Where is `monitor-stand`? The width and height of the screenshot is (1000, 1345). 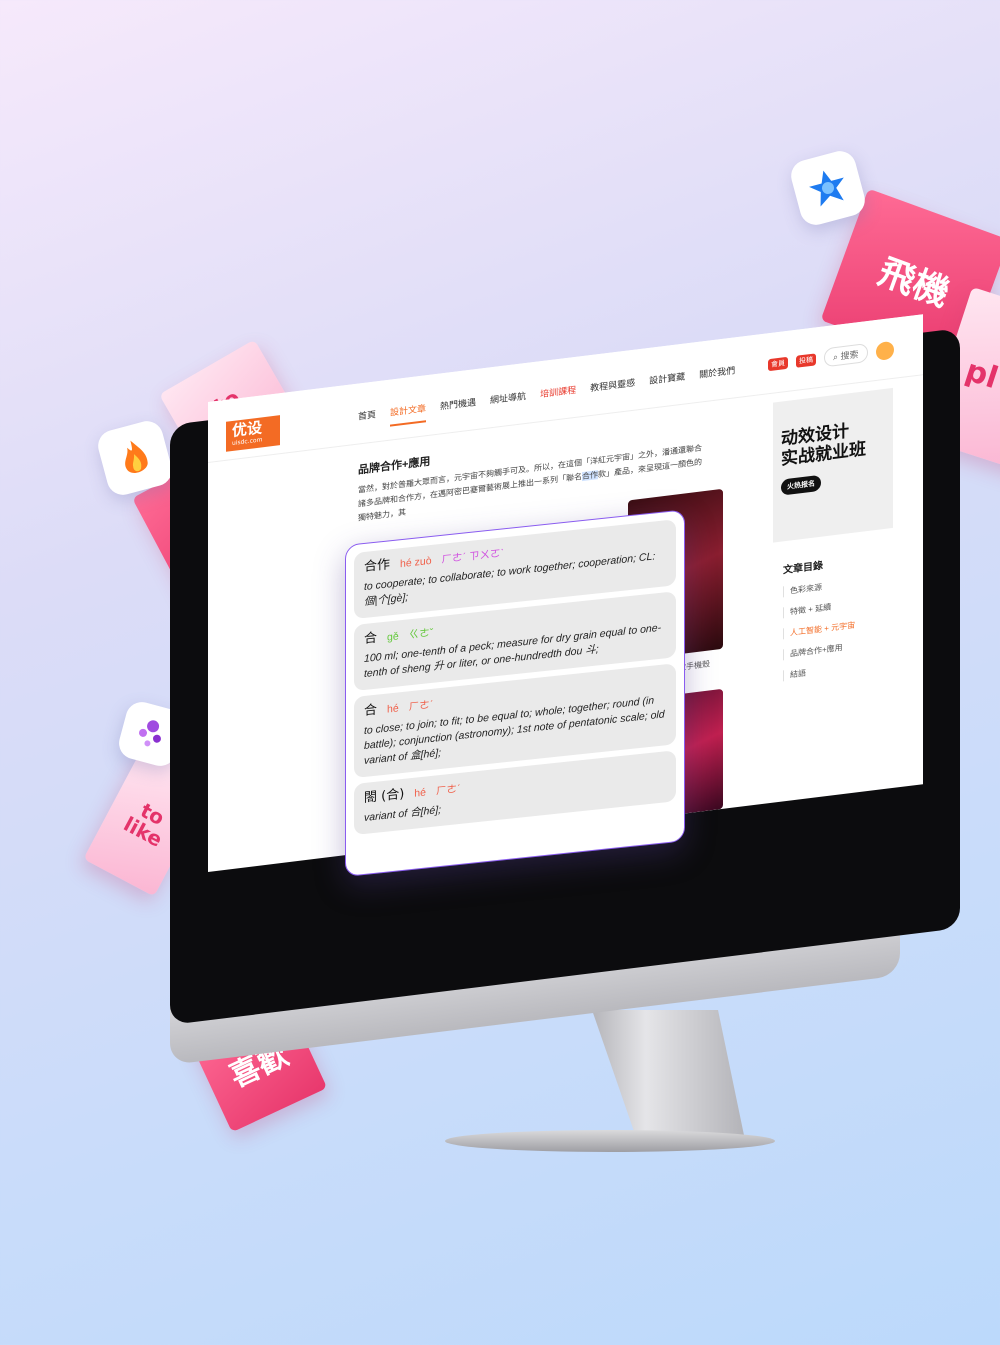
monitor-stand is located at coordinates (668, 1075).